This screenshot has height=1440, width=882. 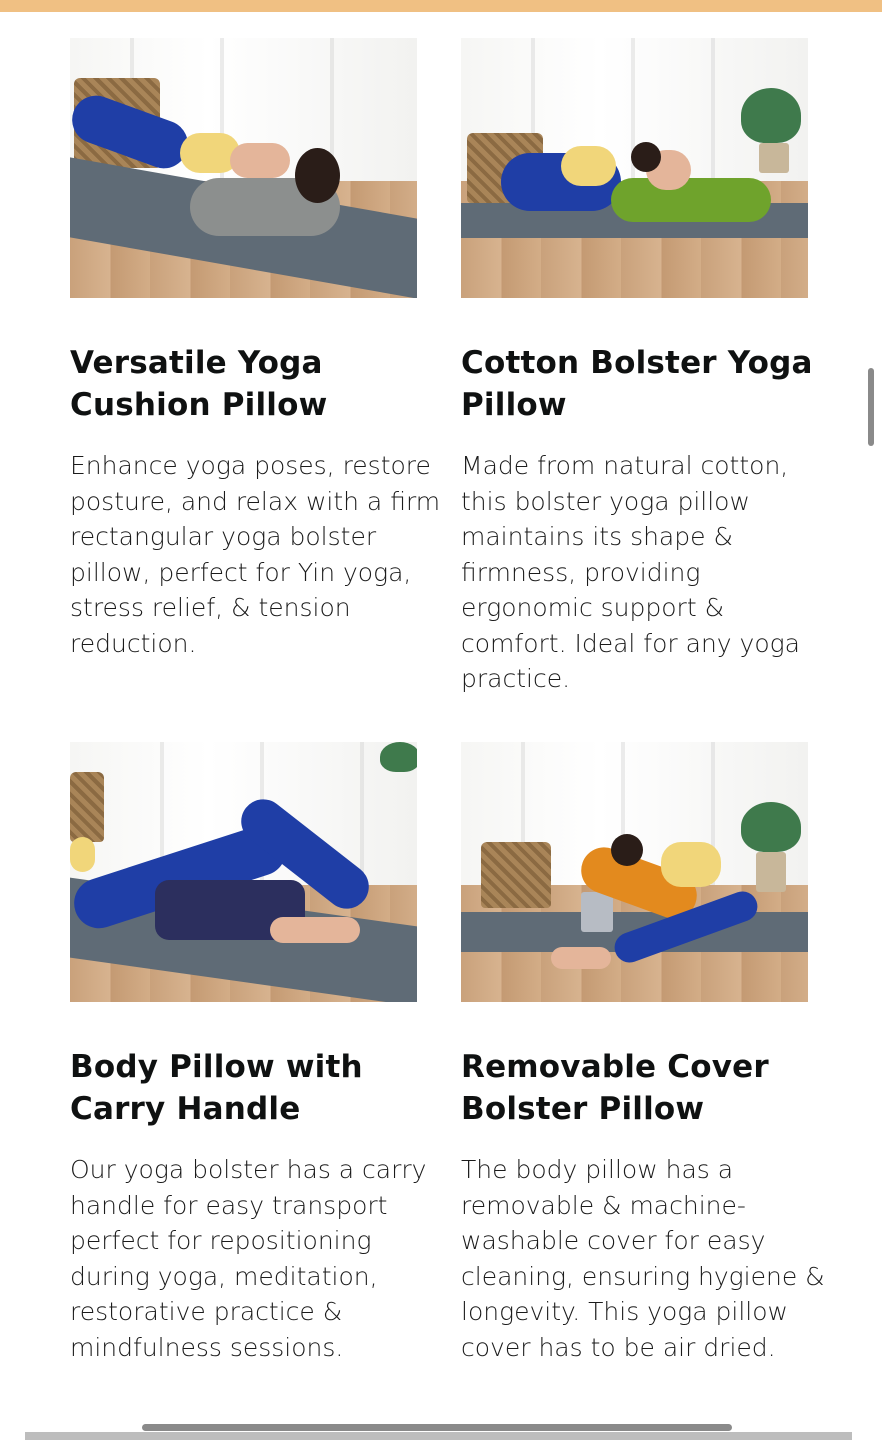 What do you see at coordinates (637, 384) in the screenshot?
I see `card-title: Cotton Bolster Yoga Pillow` at bounding box center [637, 384].